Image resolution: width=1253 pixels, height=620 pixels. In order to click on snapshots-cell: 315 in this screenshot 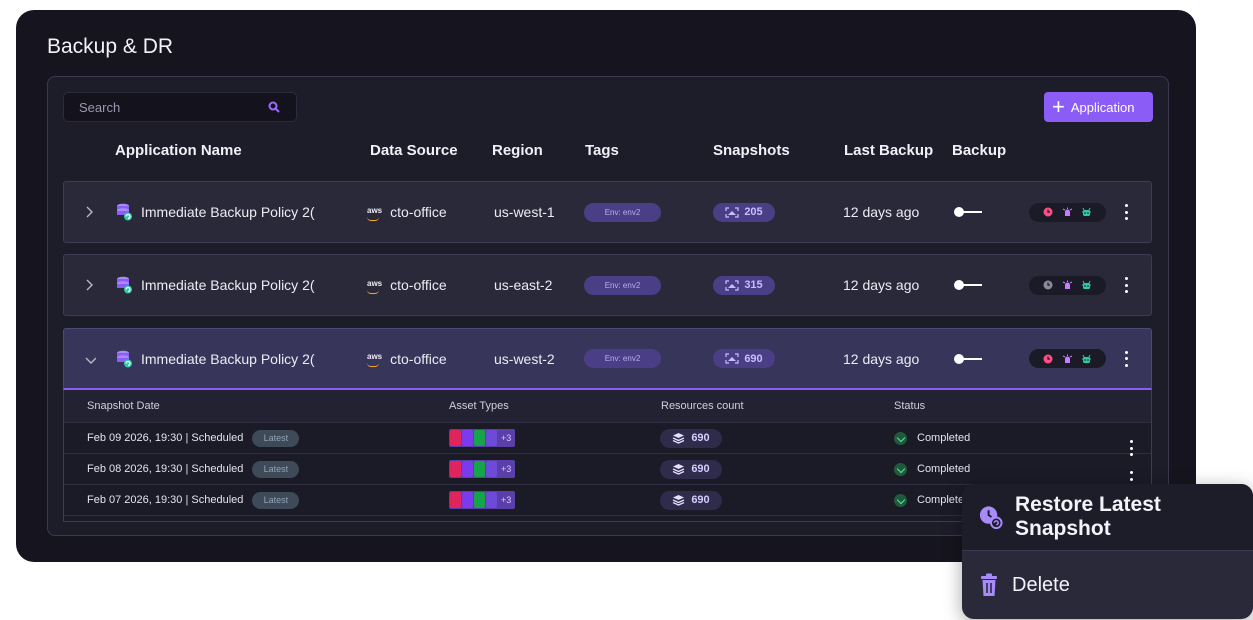, I will do `click(744, 285)`.